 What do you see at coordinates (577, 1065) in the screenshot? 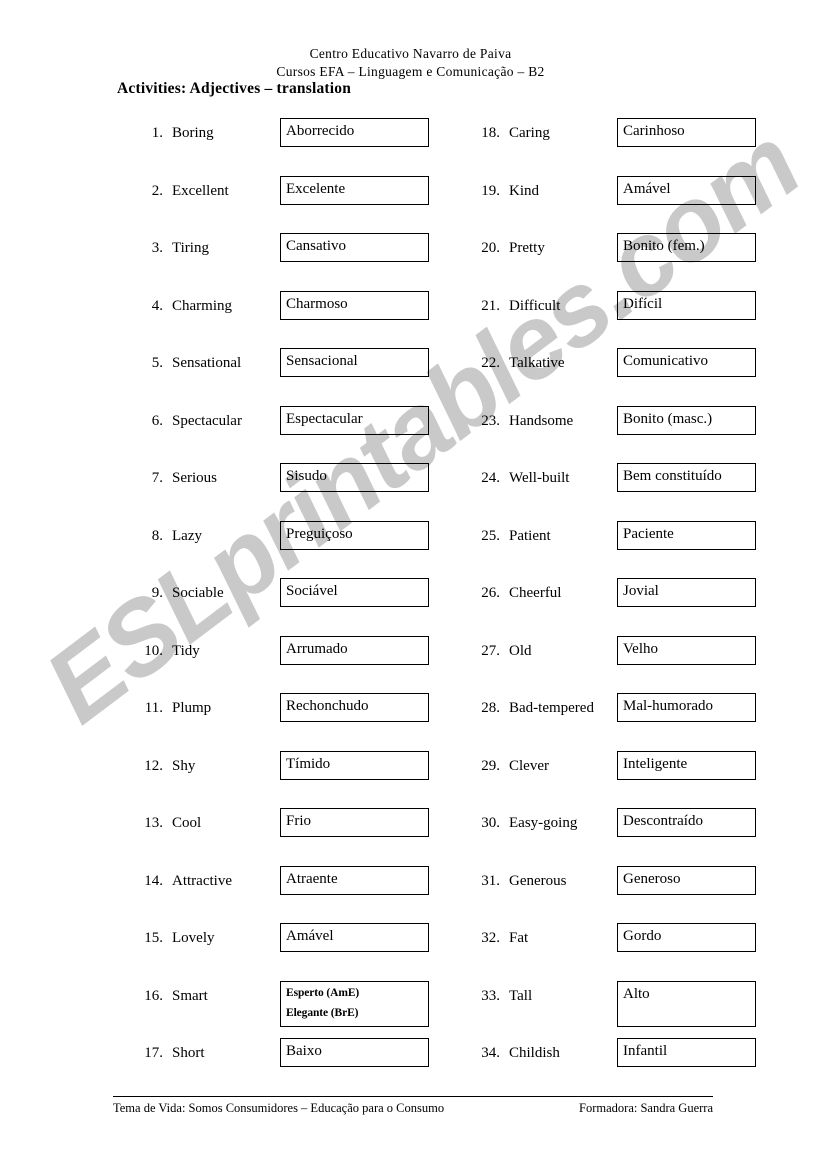
I see `worksheet-row: 34. Childish Infantil` at bounding box center [577, 1065].